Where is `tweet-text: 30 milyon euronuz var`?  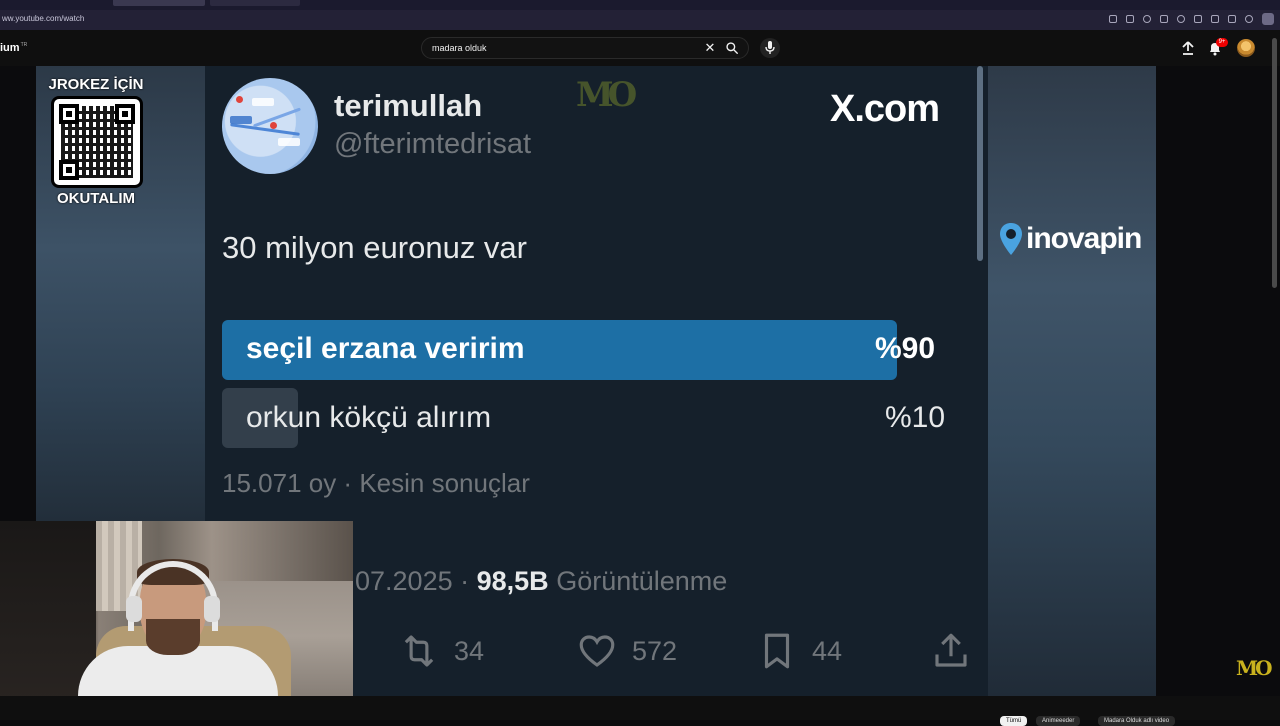 tweet-text: 30 milyon euronuz var is located at coordinates (374, 247).